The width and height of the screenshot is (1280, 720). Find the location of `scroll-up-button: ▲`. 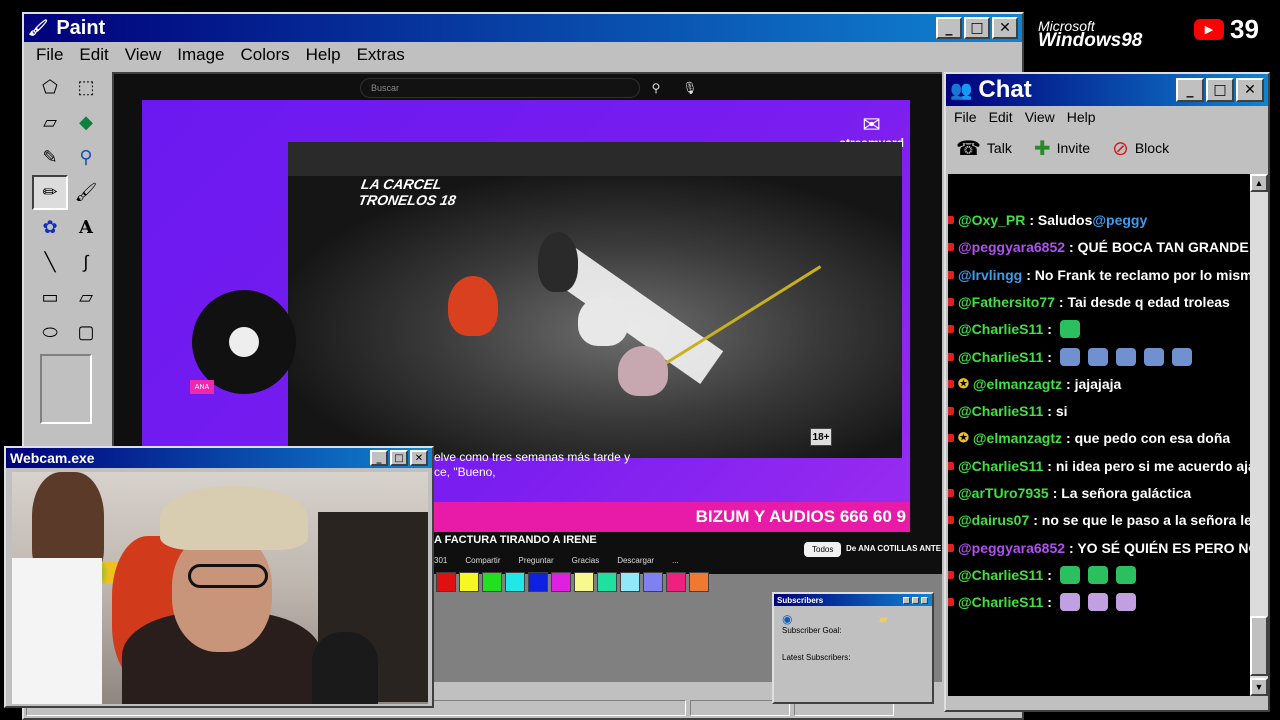

scroll-up-button: ▲ is located at coordinates (1259, 183).